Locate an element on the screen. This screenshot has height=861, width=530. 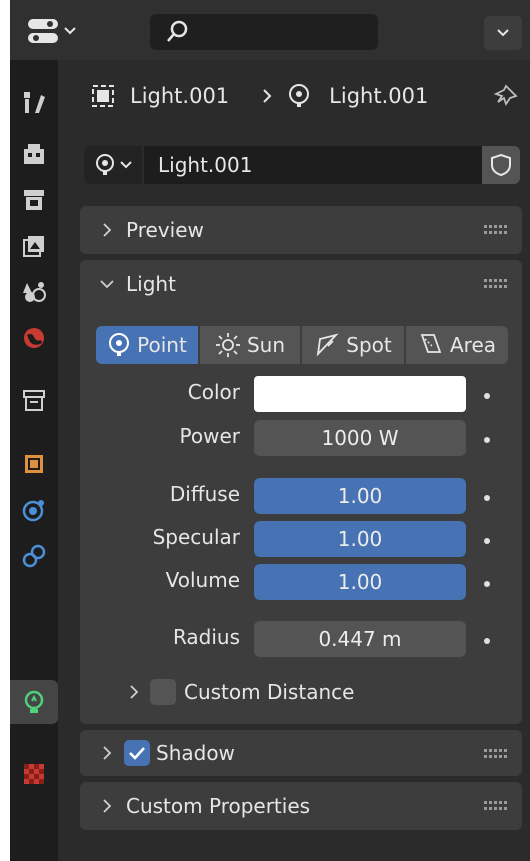
breadcrumb-data: Light.001 is located at coordinates (379, 96).